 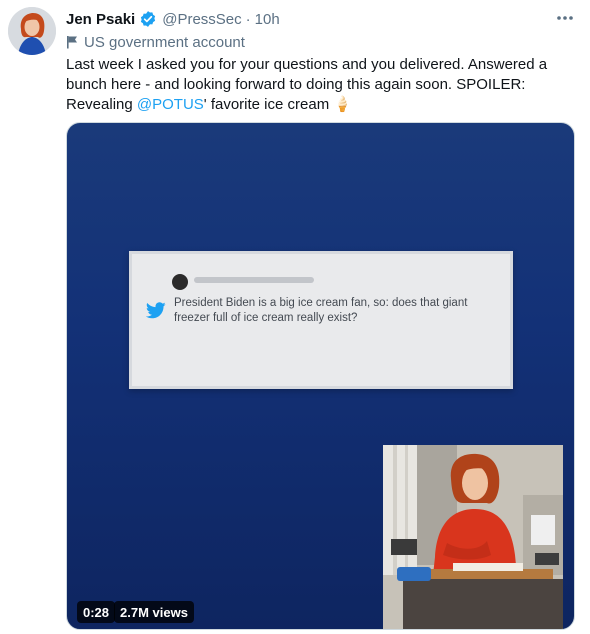 I want to click on embedded-blurred-name, so click(x=254, y=280).